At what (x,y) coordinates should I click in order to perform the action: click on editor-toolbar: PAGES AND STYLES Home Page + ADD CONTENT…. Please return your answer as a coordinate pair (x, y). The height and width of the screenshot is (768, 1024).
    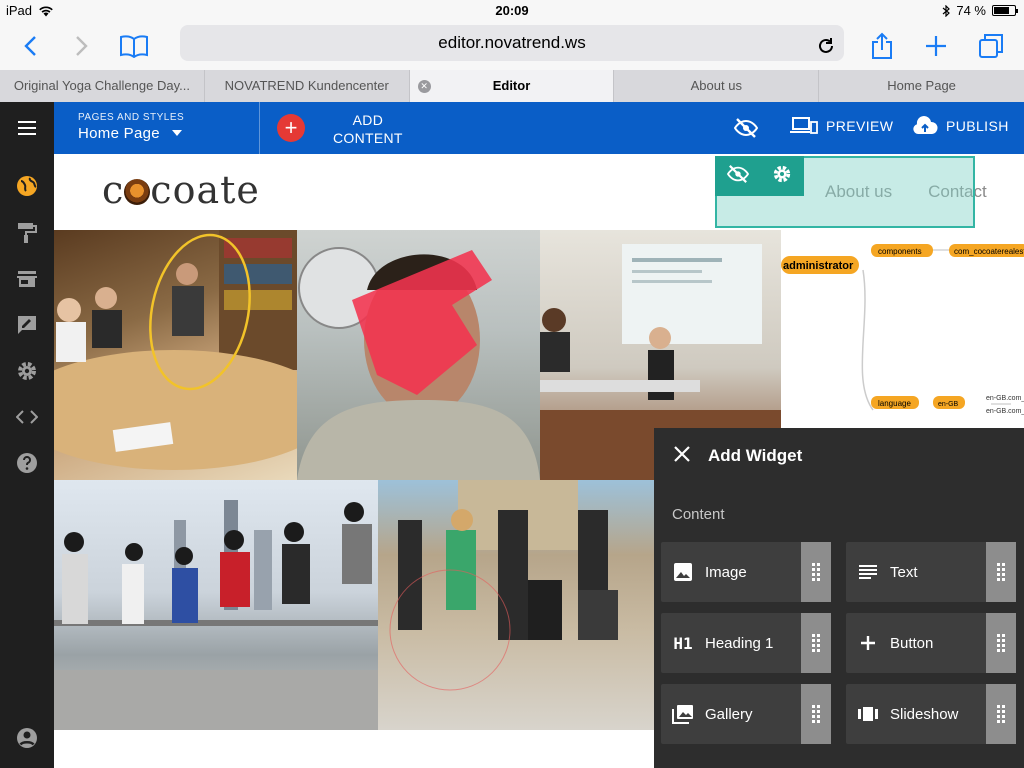
    Looking at the image, I should click on (512, 128).